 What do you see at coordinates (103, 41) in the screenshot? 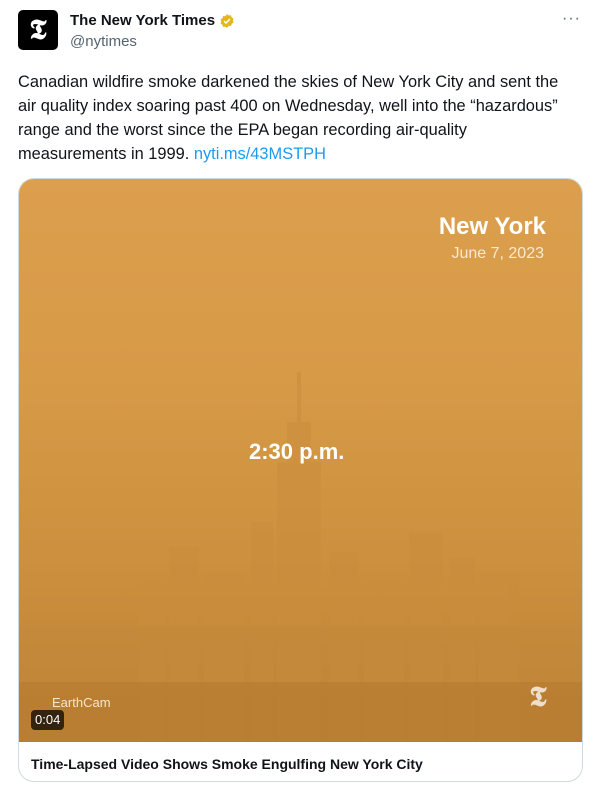
I see `author-handle: @nytimes` at bounding box center [103, 41].